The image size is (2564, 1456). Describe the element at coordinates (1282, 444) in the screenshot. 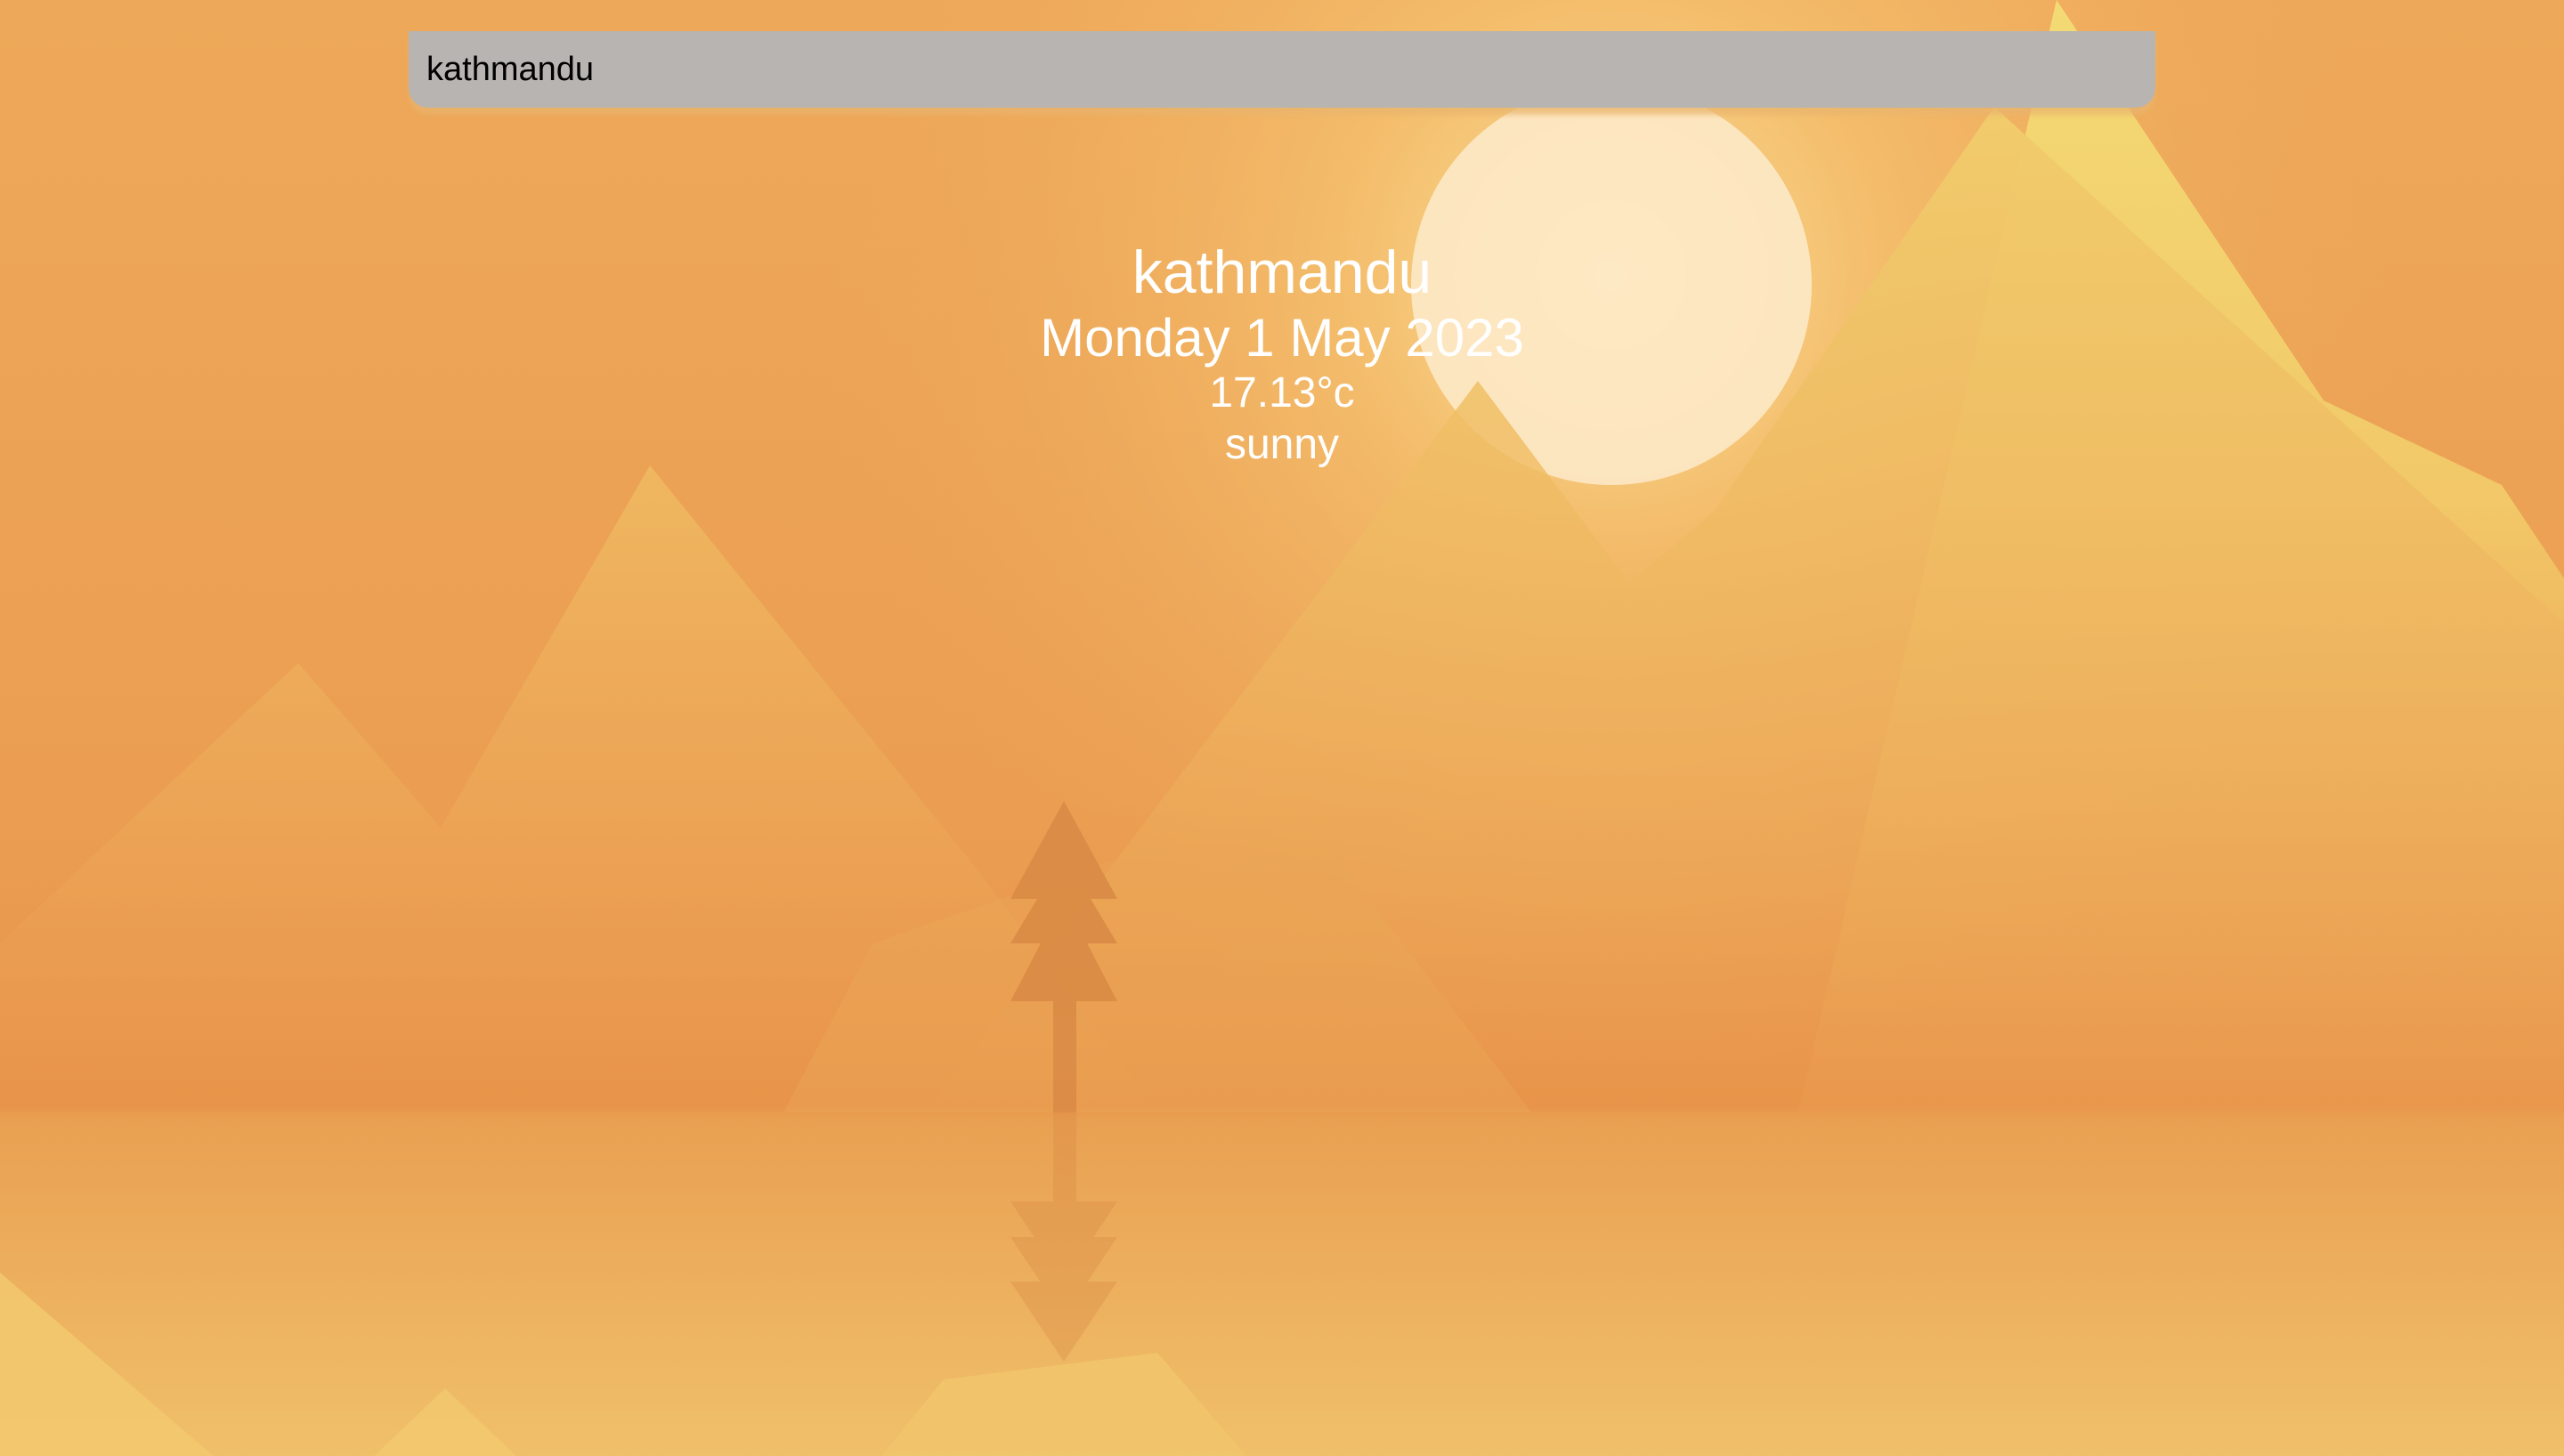

I see `weather-condition: sunny` at that location.